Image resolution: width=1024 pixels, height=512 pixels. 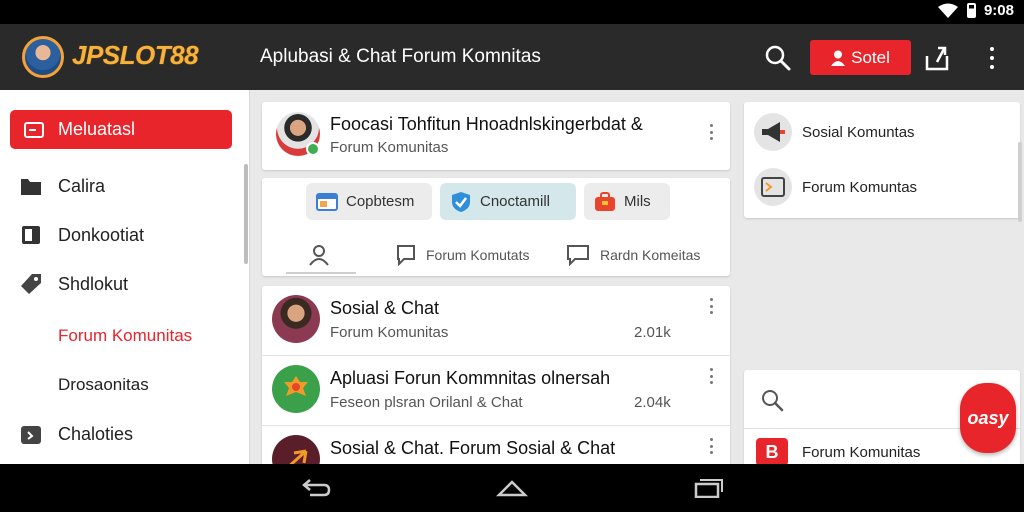 What do you see at coordinates (400, 56) in the screenshot?
I see `page-title: Aplubasi & Chat Forum Komnitas` at bounding box center [400, 56].